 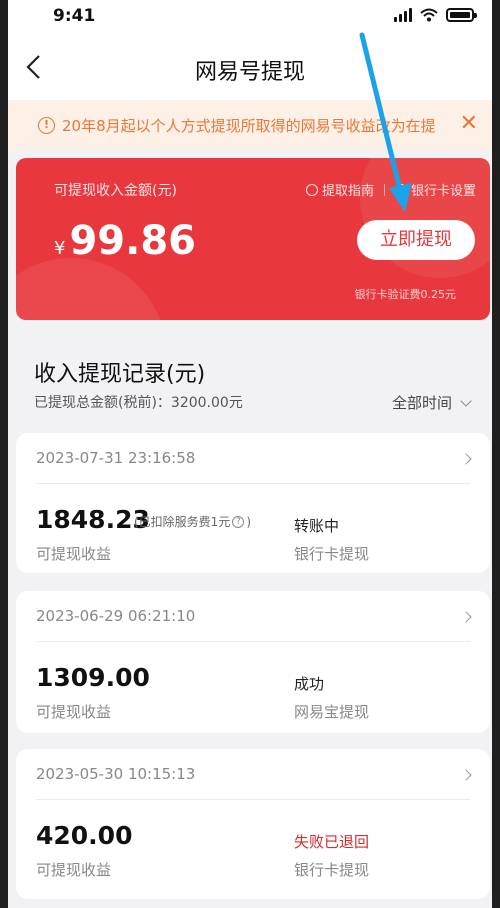 I want to click on guide-link: 提取指南, so click(x=339, y=189).